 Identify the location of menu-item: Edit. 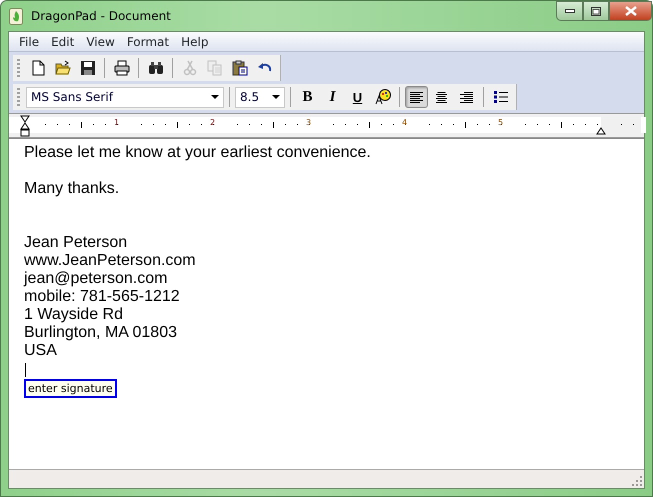
(62, 41).